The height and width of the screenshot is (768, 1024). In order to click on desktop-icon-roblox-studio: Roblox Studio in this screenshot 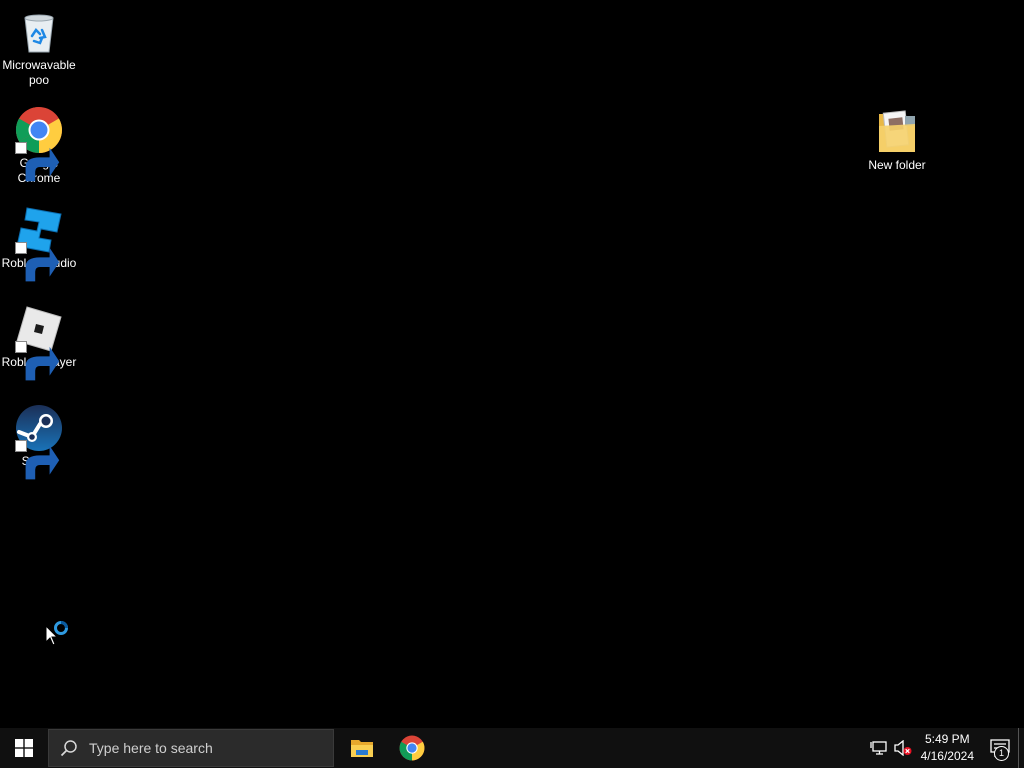, I will do `click(39, 244)`.